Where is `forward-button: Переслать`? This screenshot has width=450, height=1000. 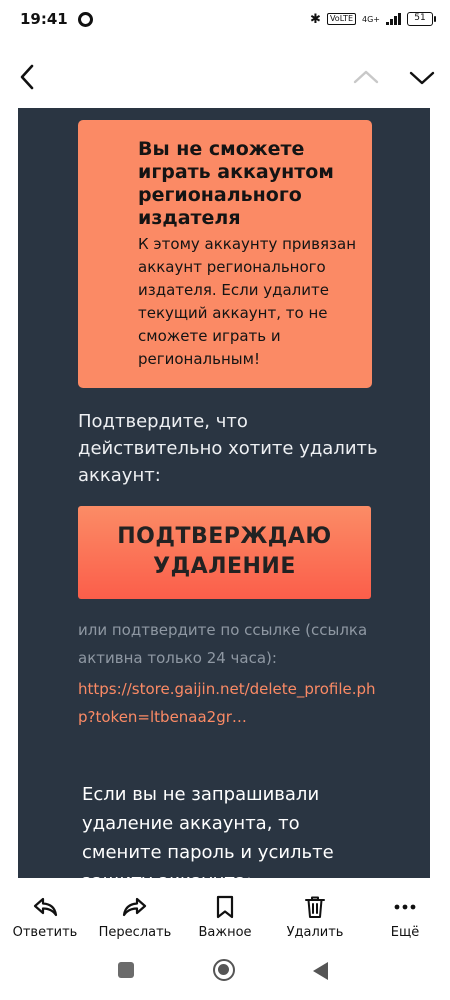 forward-button: Переслать is located at coordinates (135, 916).